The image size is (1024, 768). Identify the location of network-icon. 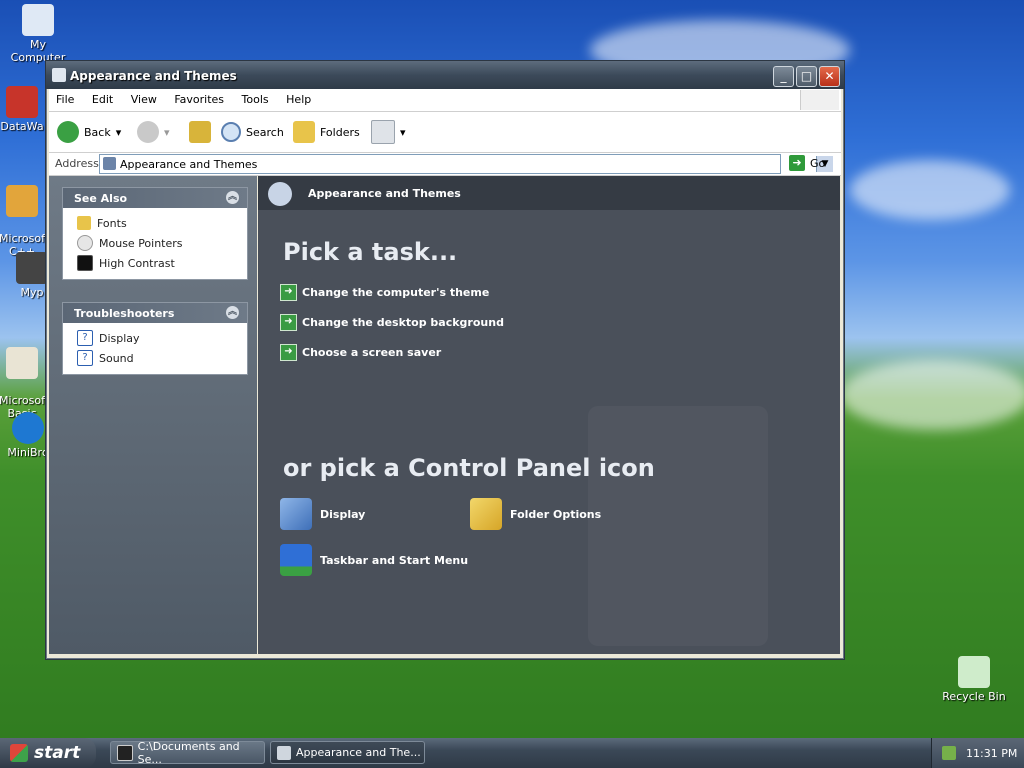
(949, 753).